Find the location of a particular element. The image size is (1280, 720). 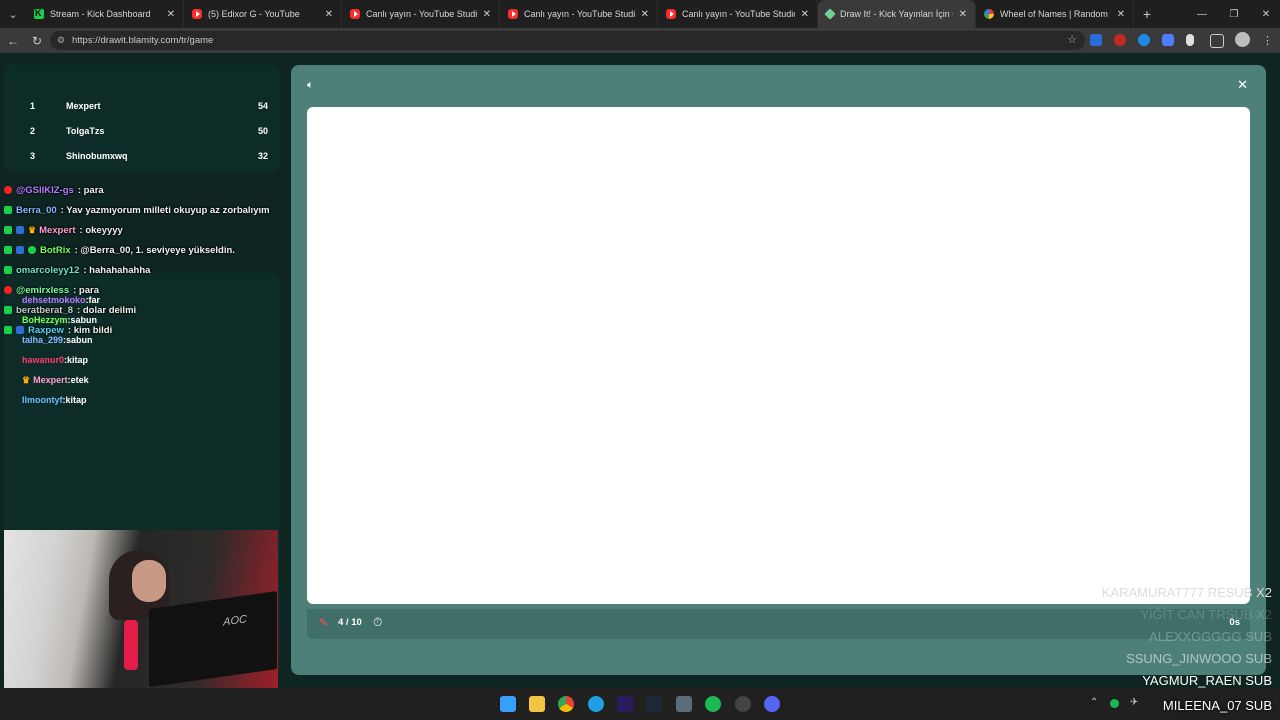

rank: 2 is located at coordinates (33, 131).